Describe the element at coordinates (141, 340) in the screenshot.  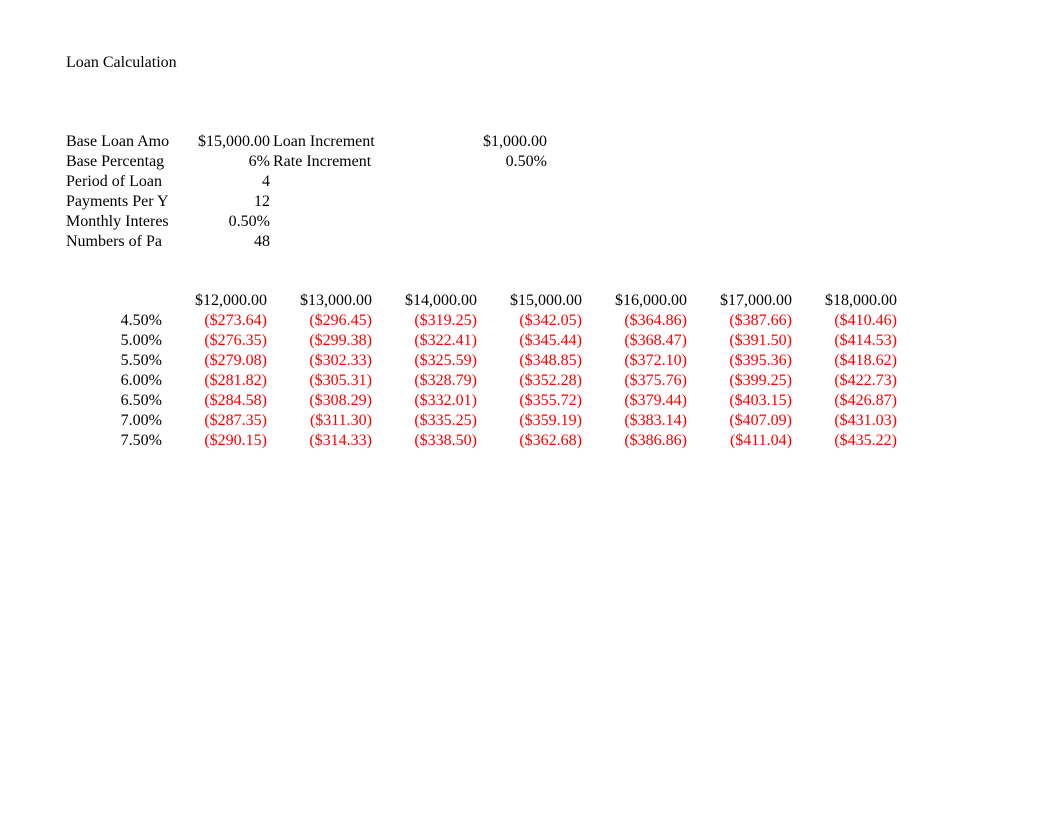
I see `row-header: 5.00%` at that location.